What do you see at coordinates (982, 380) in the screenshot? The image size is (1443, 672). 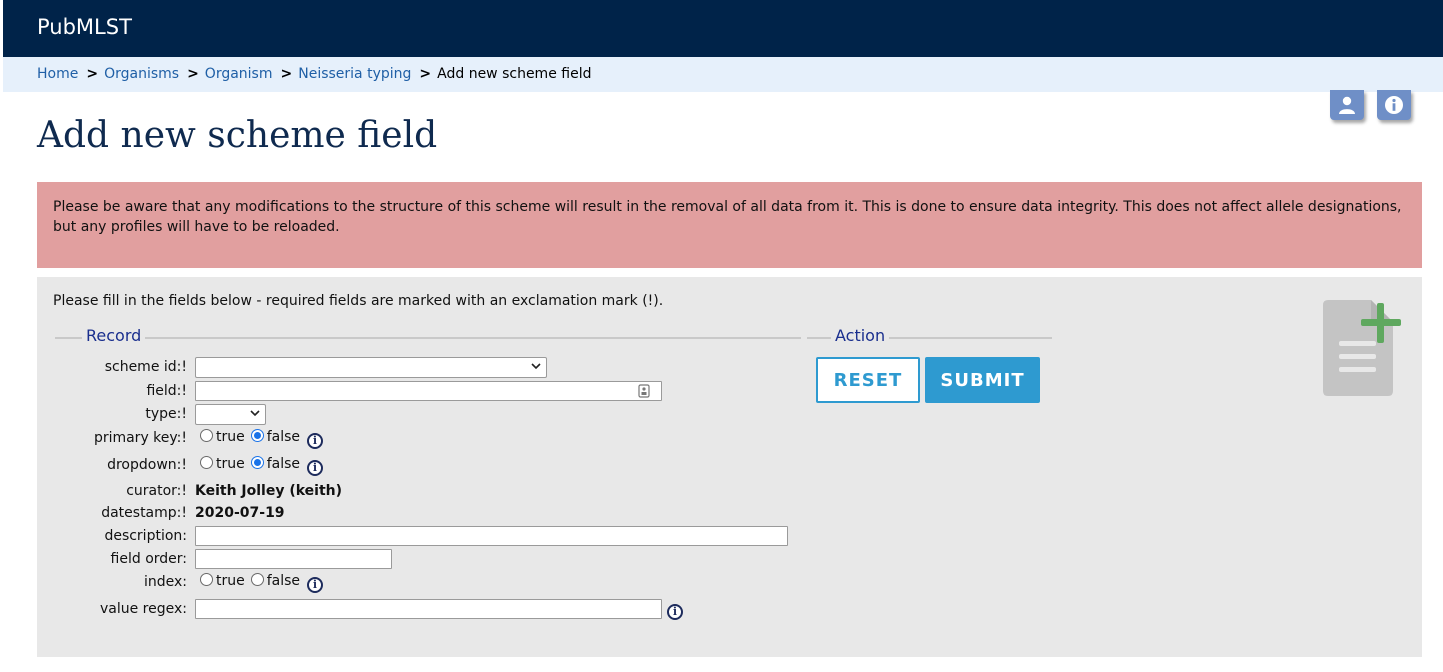 I see `submit-button: SUBMIT` at bounding box center [982, 380].